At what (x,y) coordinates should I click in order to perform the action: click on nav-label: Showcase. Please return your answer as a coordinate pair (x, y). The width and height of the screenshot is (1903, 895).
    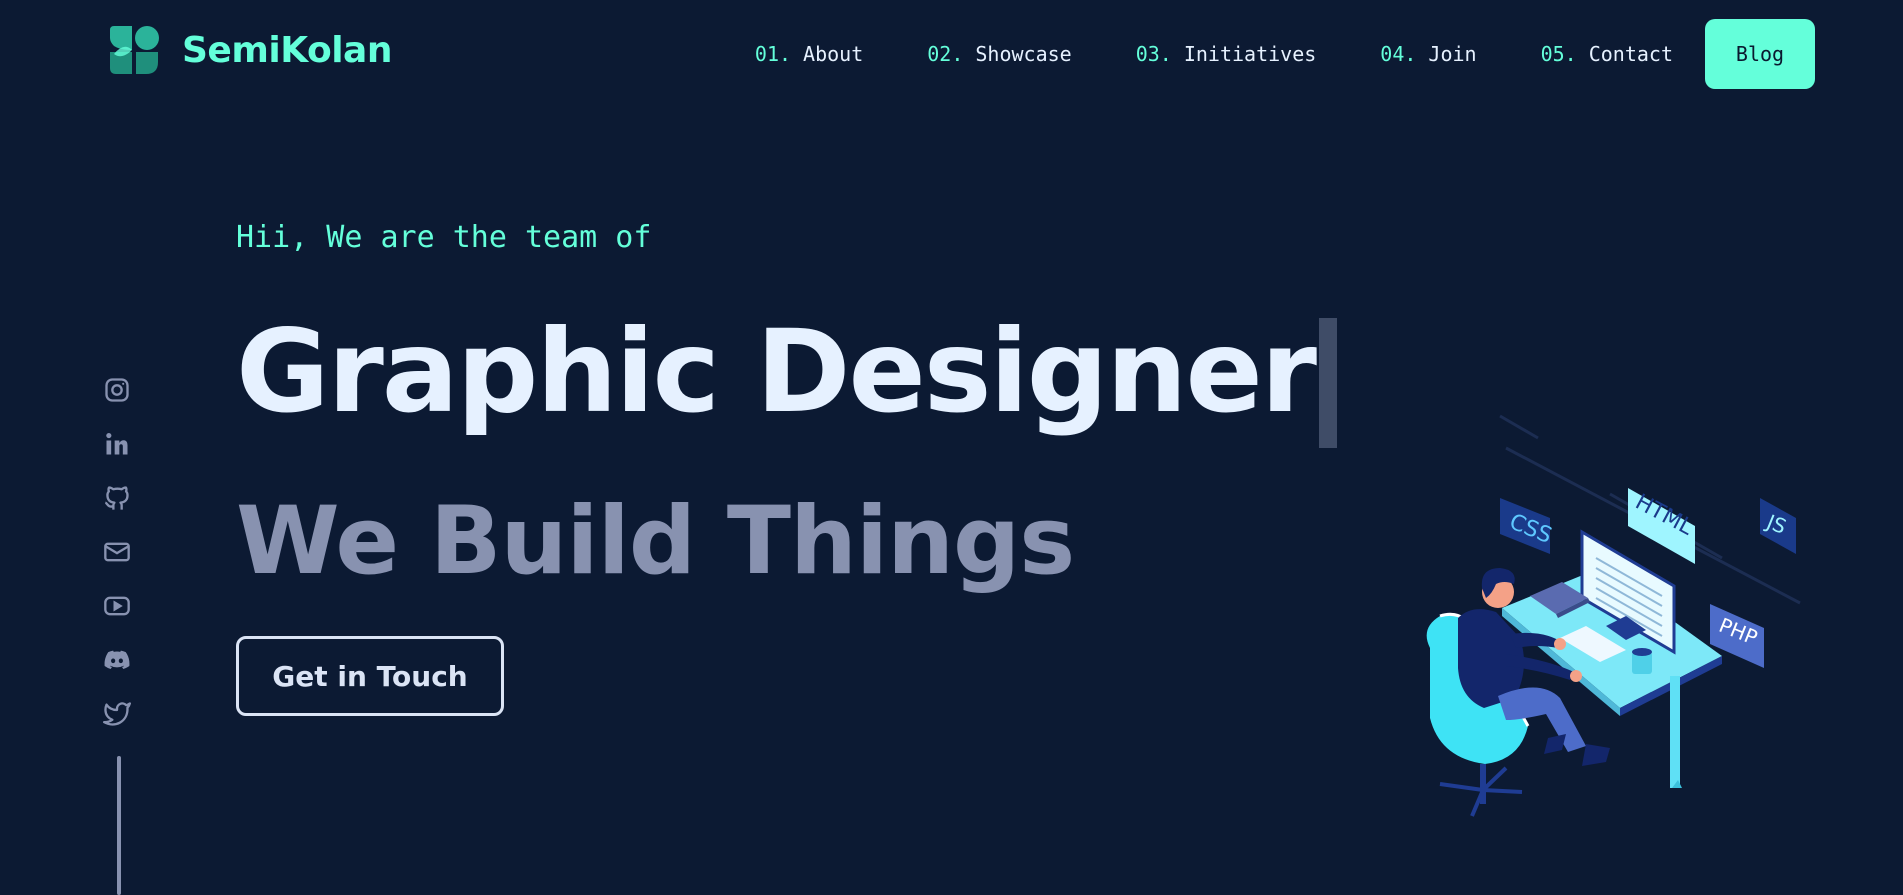
    Looking at the image, I should click on (1023, 54).